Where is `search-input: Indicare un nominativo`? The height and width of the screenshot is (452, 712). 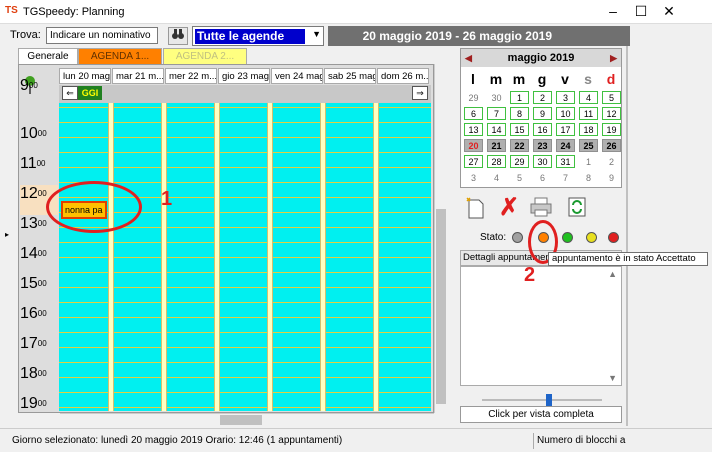
search-input: Indicare un nominativo is located at coordinates (102, 35).